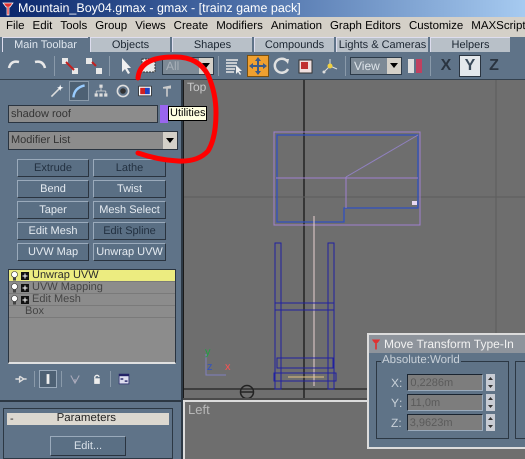 The width and height of the screenshot is (525, 459). Describe the element at coordinates (209, 367) in the screenshot. I see `axis-label: z` at that location.